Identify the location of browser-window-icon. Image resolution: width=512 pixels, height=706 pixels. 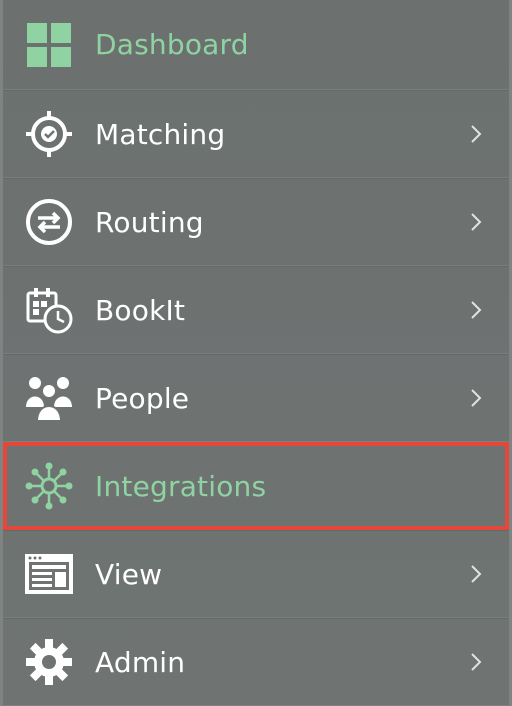
(49, 574).